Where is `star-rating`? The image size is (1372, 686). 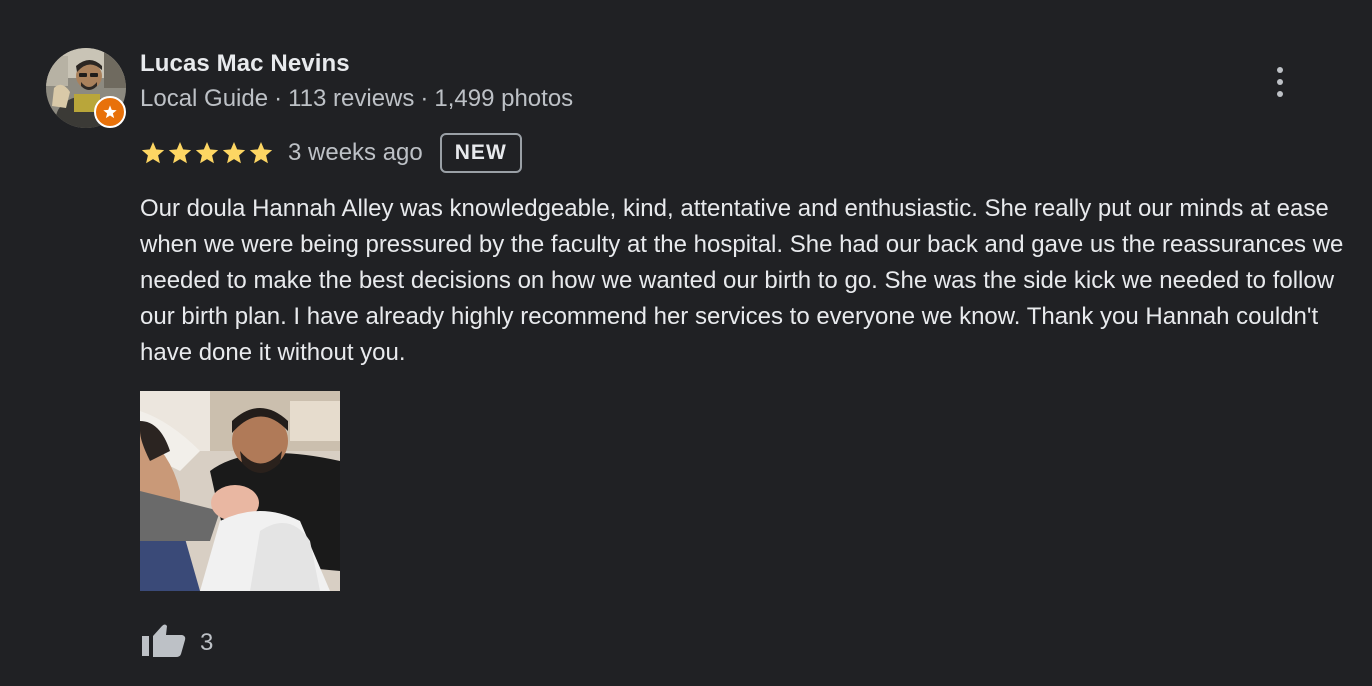 star-rating is located at coordinates (207, 153).